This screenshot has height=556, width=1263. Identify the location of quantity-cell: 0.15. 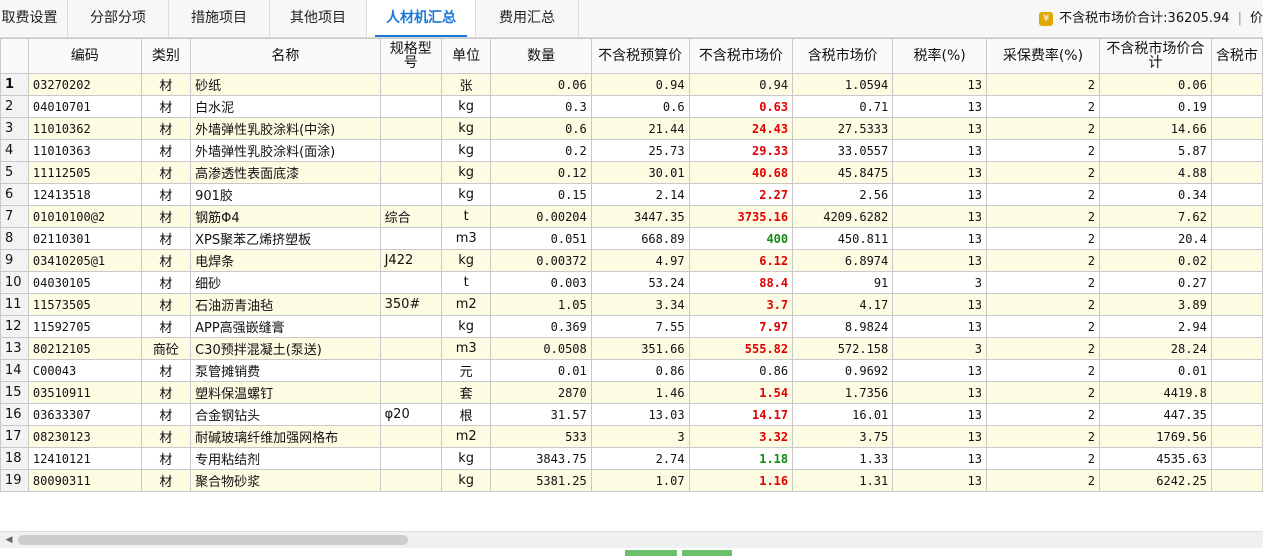
(541, 194).